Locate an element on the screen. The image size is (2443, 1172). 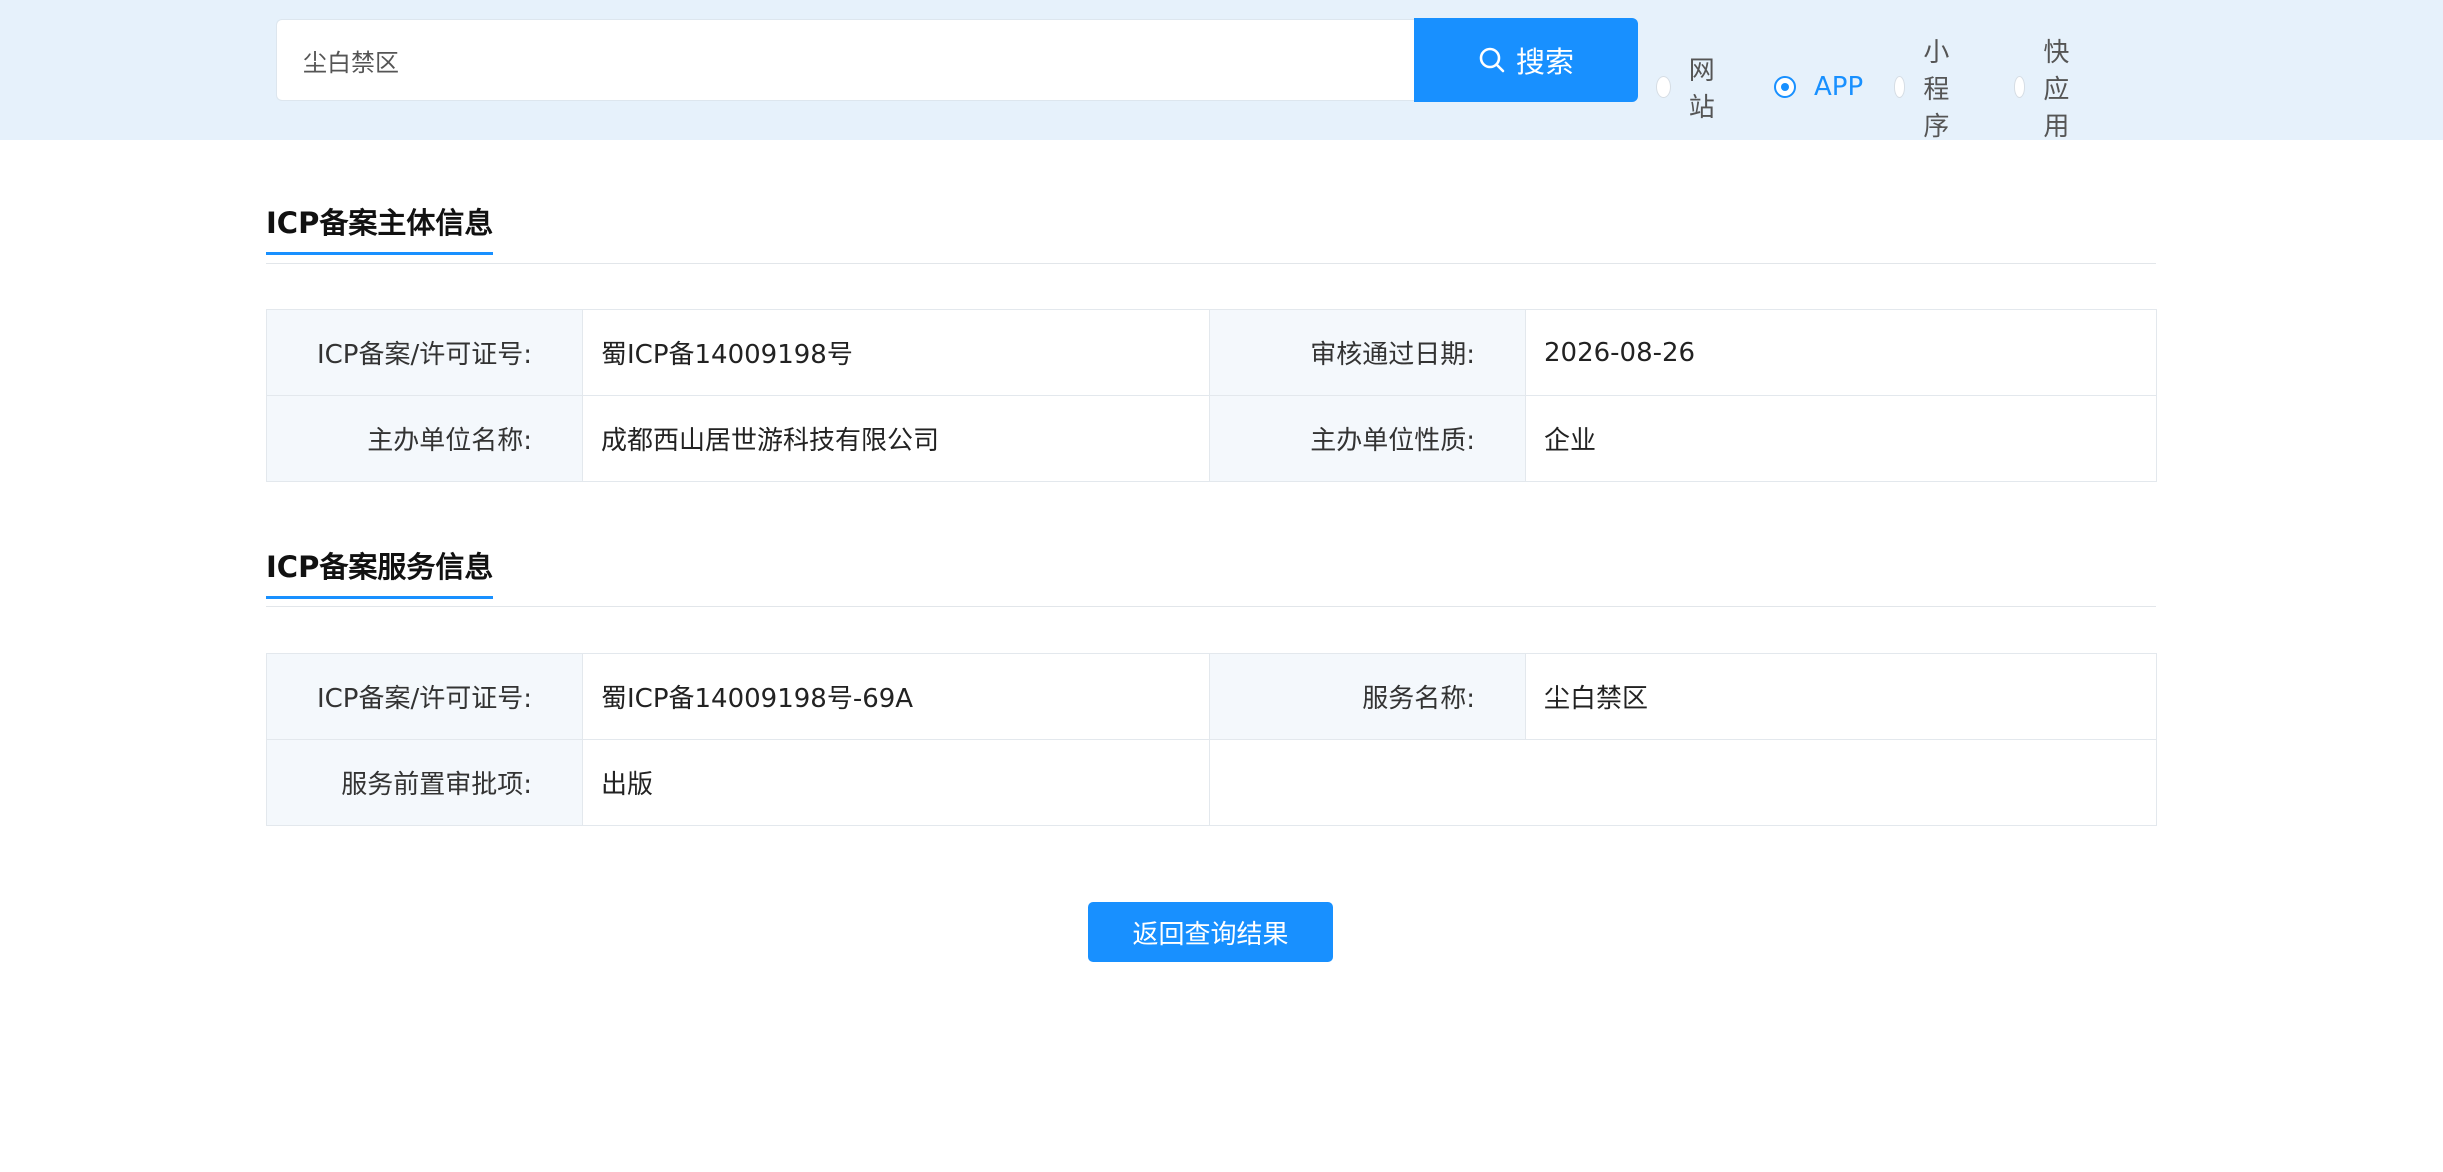
back-to-results-button: 返回查询结果 is located at coordinates (1210, 932).